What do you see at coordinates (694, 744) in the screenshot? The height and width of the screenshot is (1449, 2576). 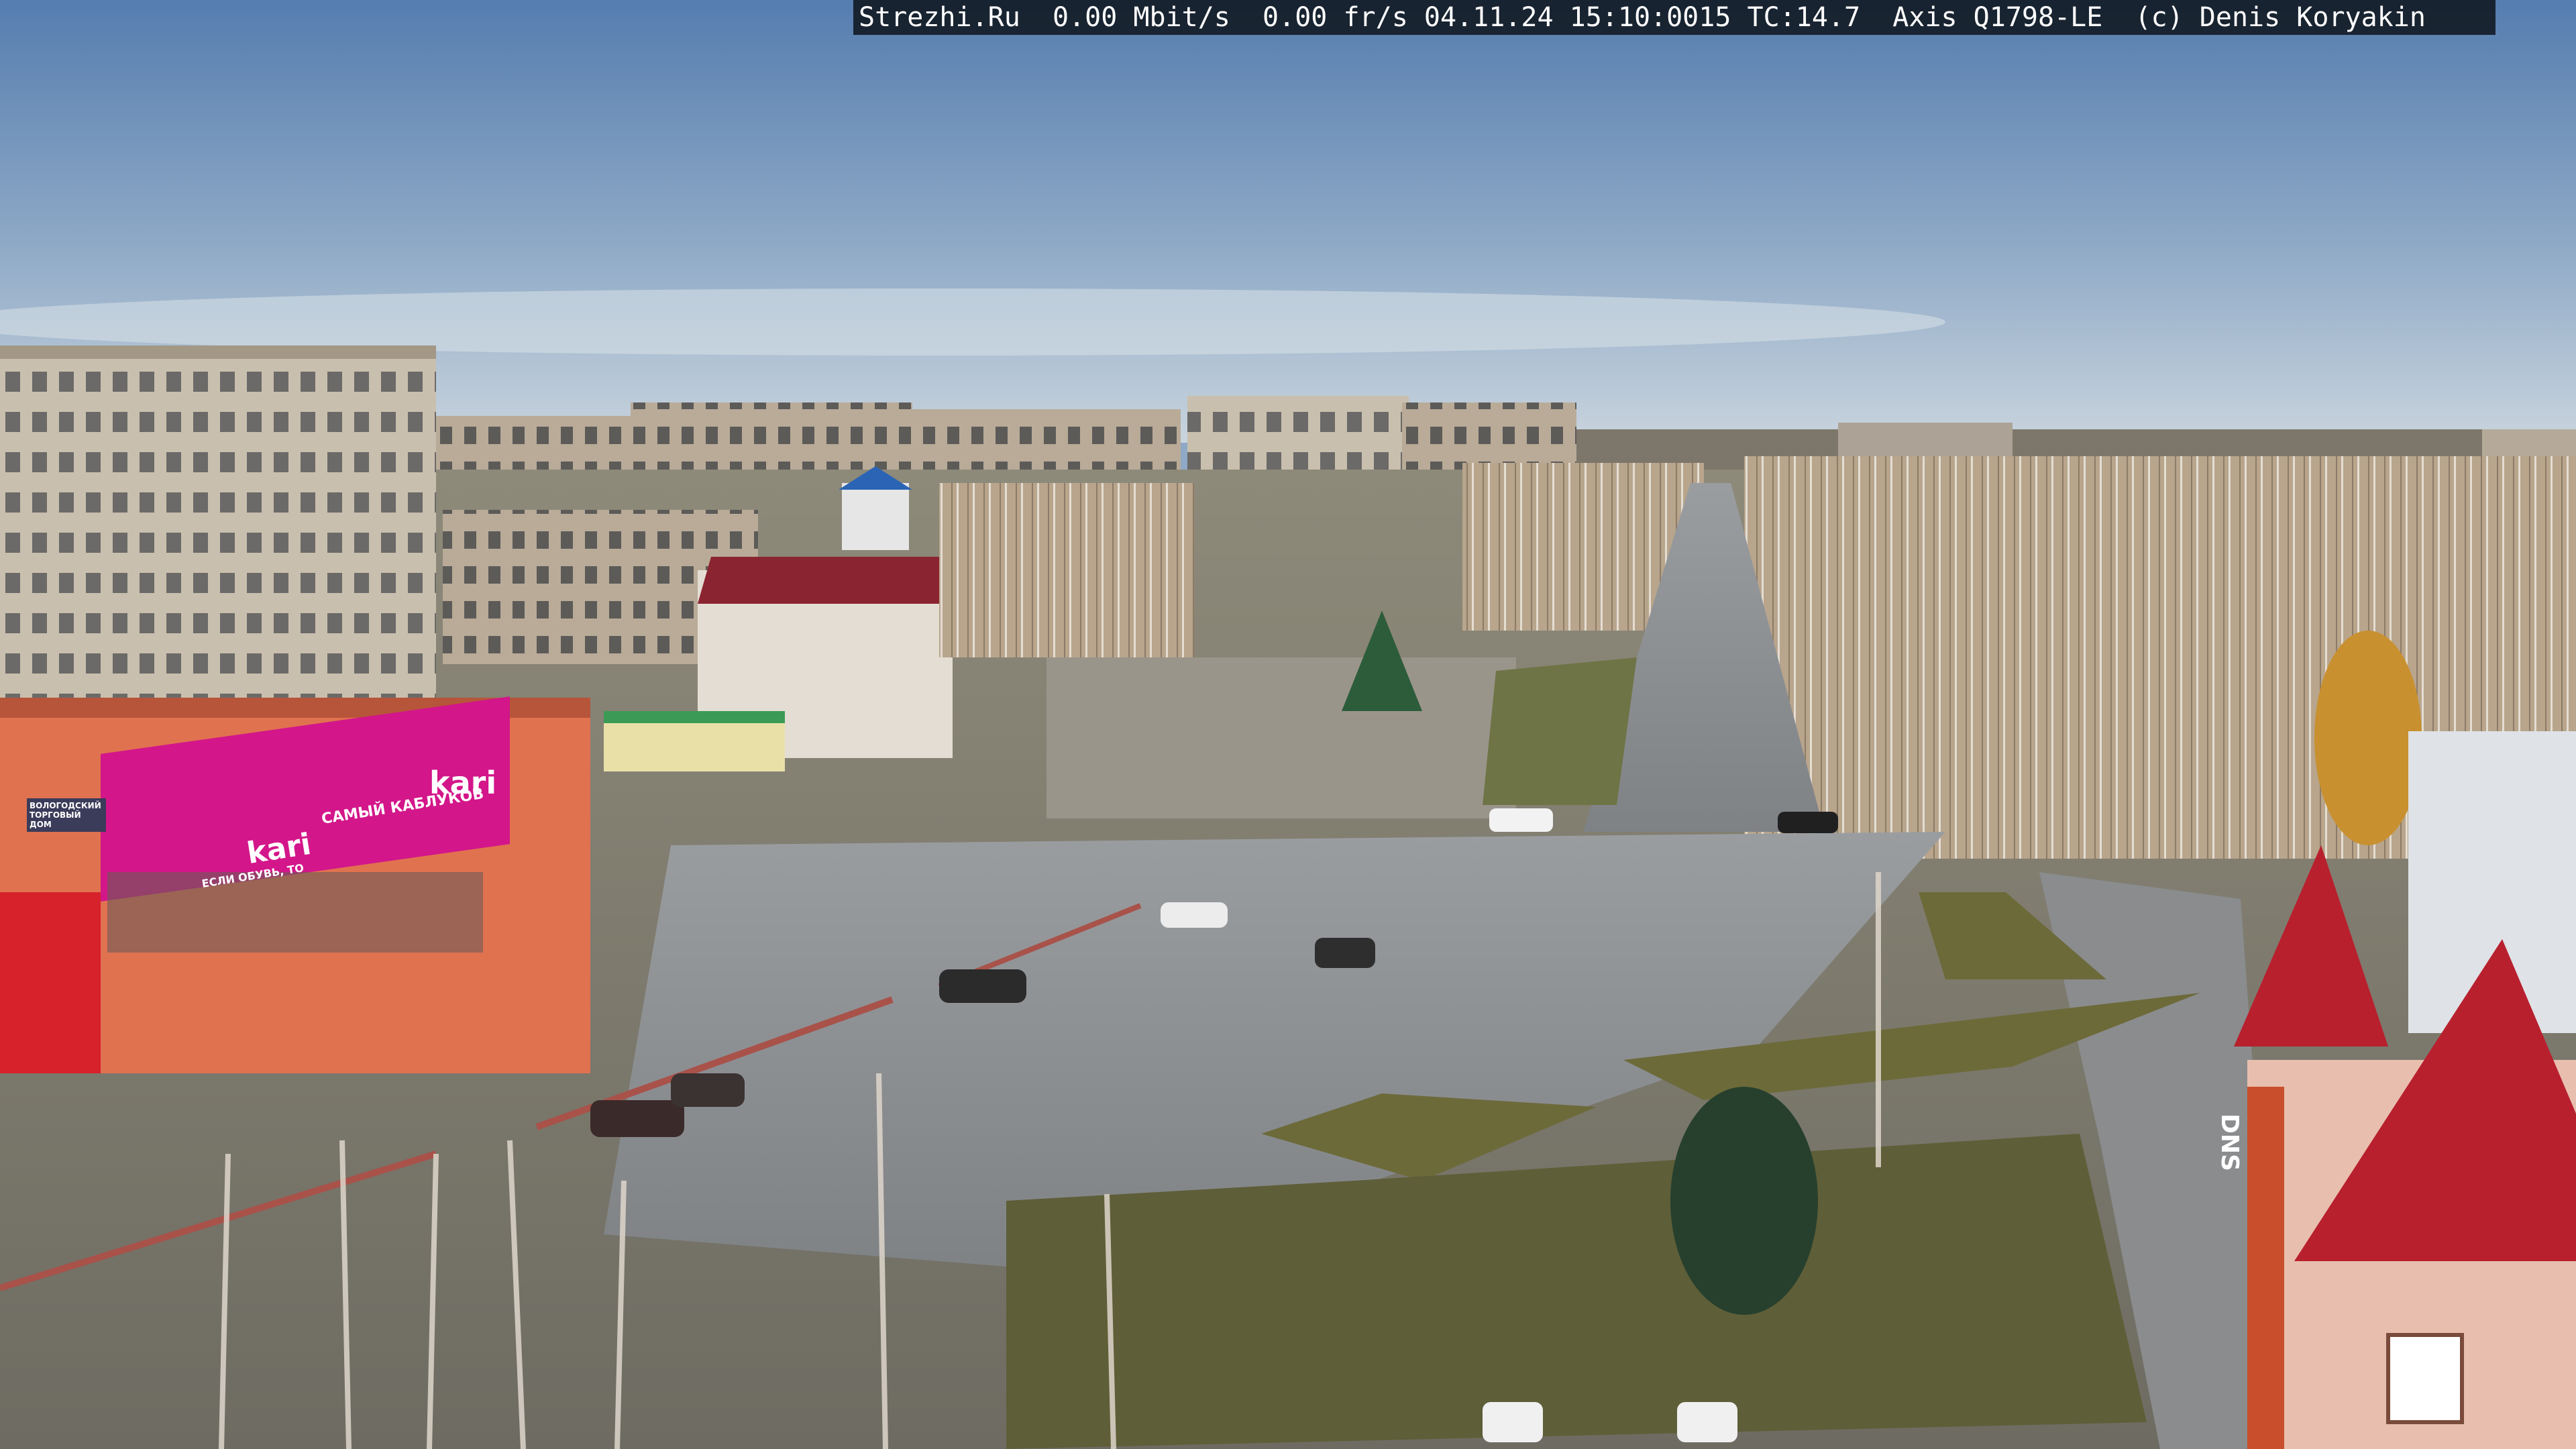 I see `kiosk` at bounding box center [694, 744].